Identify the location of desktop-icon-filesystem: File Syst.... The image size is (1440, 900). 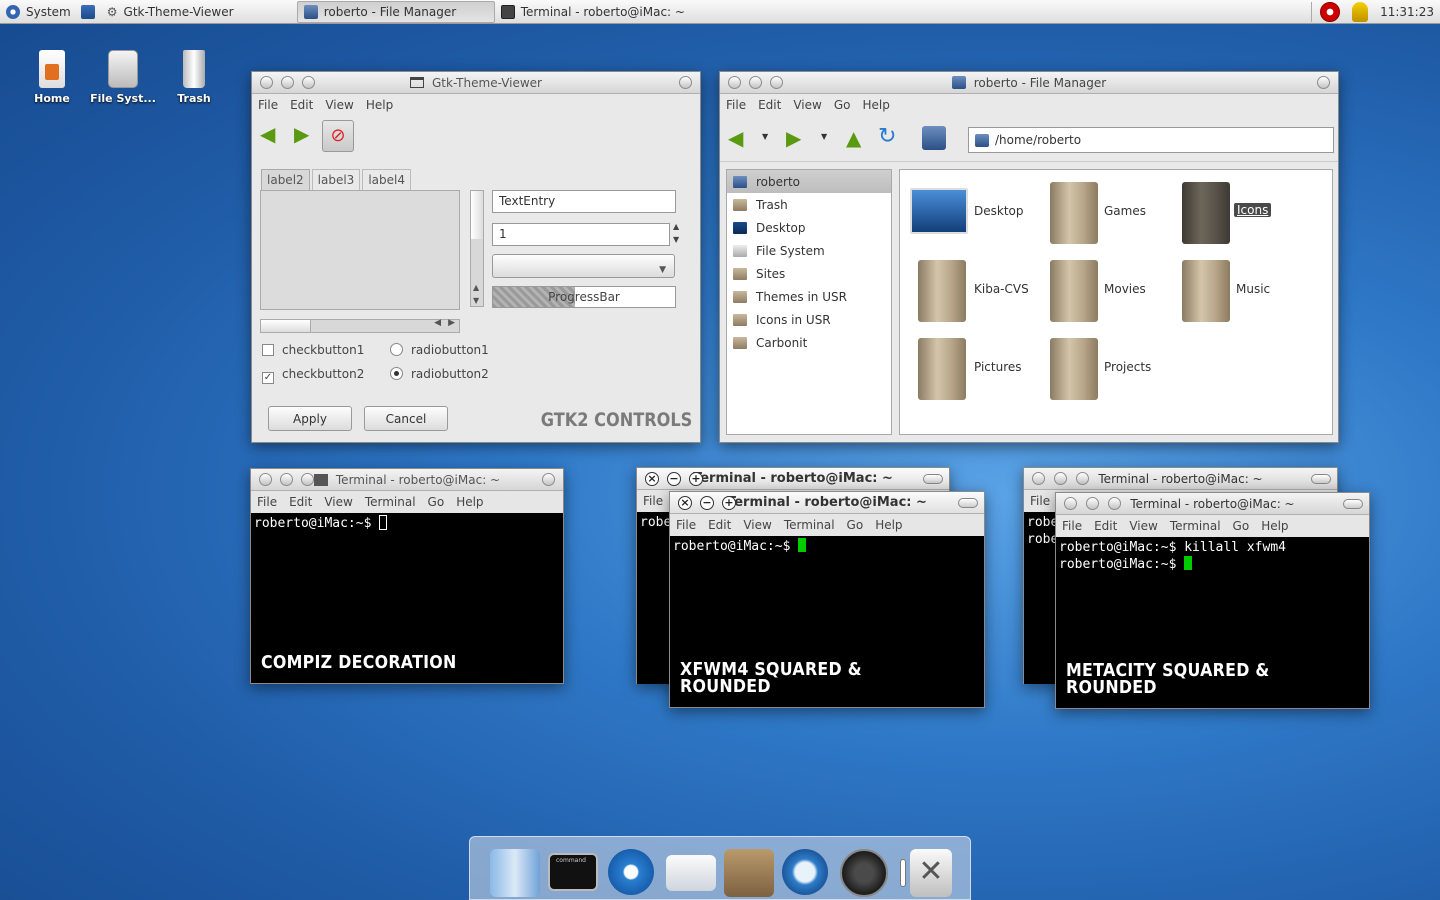
(123, 77).